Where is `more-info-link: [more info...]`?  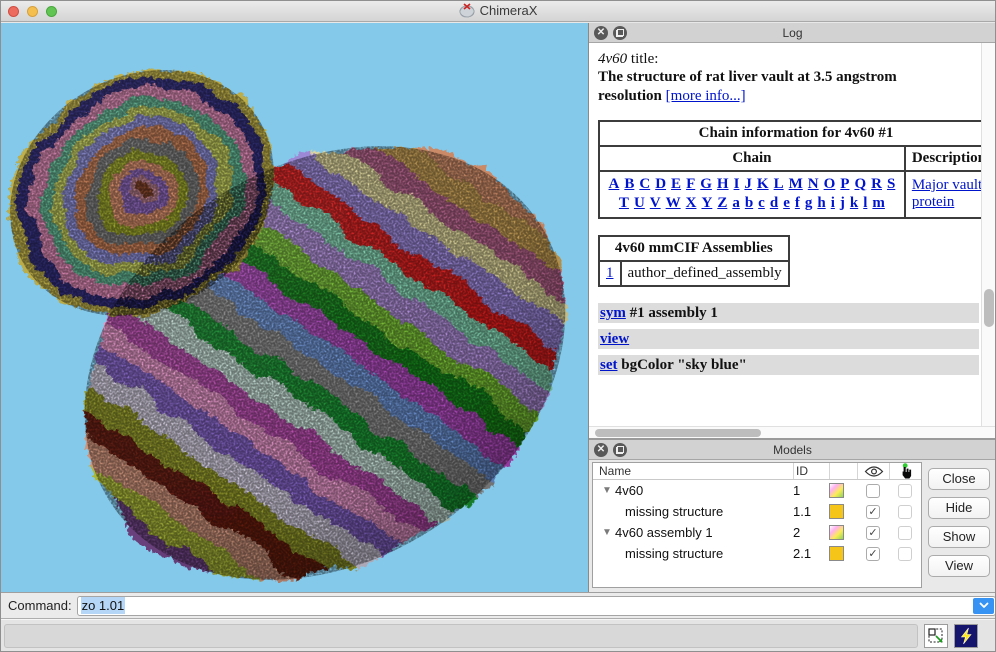
more-info-link: [more info...] is located at coordinates (706, 96).